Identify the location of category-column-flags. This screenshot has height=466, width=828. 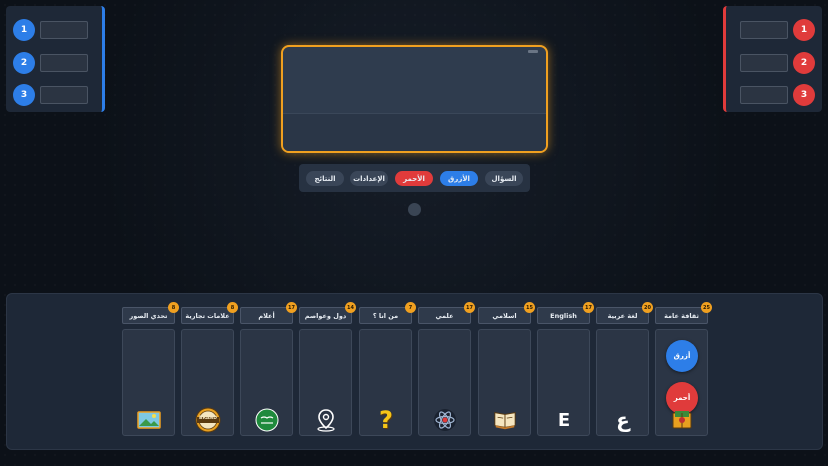
(266, 382).